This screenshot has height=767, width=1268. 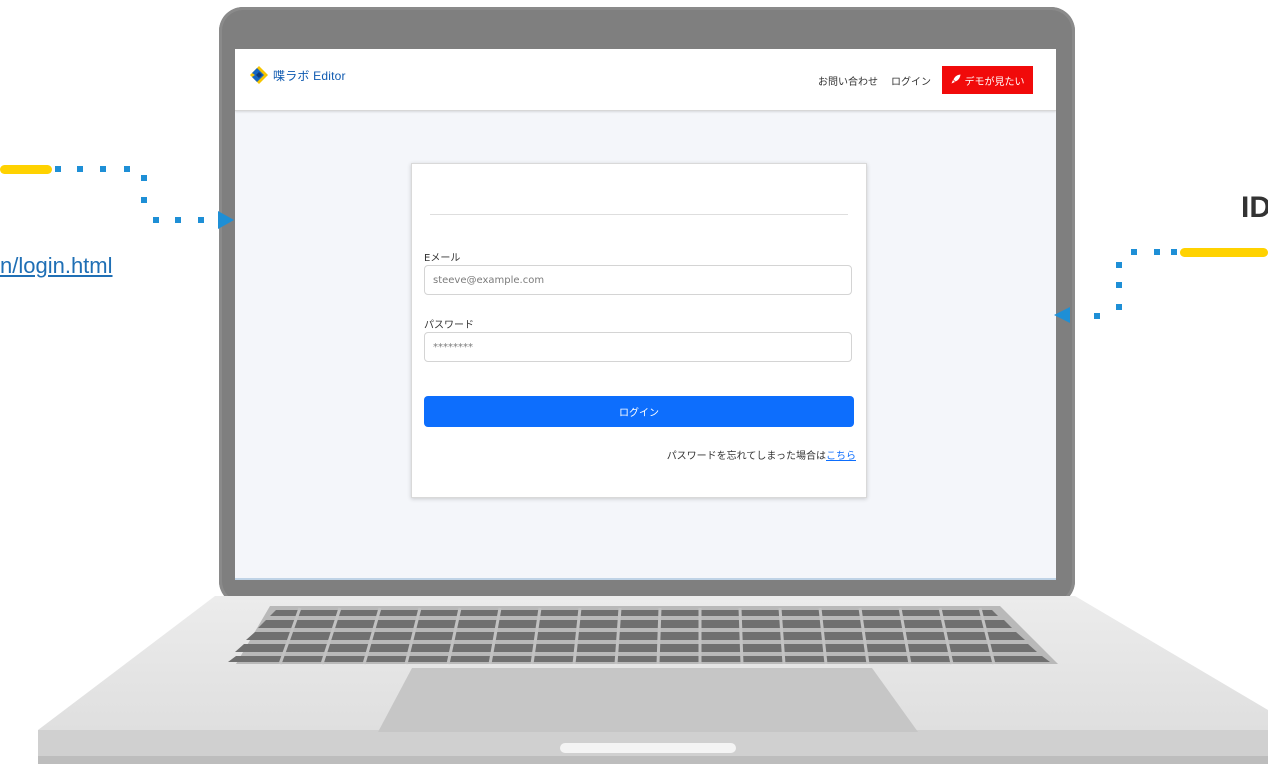 What do you see at coordinates (638, 280) in the screenshot?
I see `email-field` at bounding box center [638, 280].